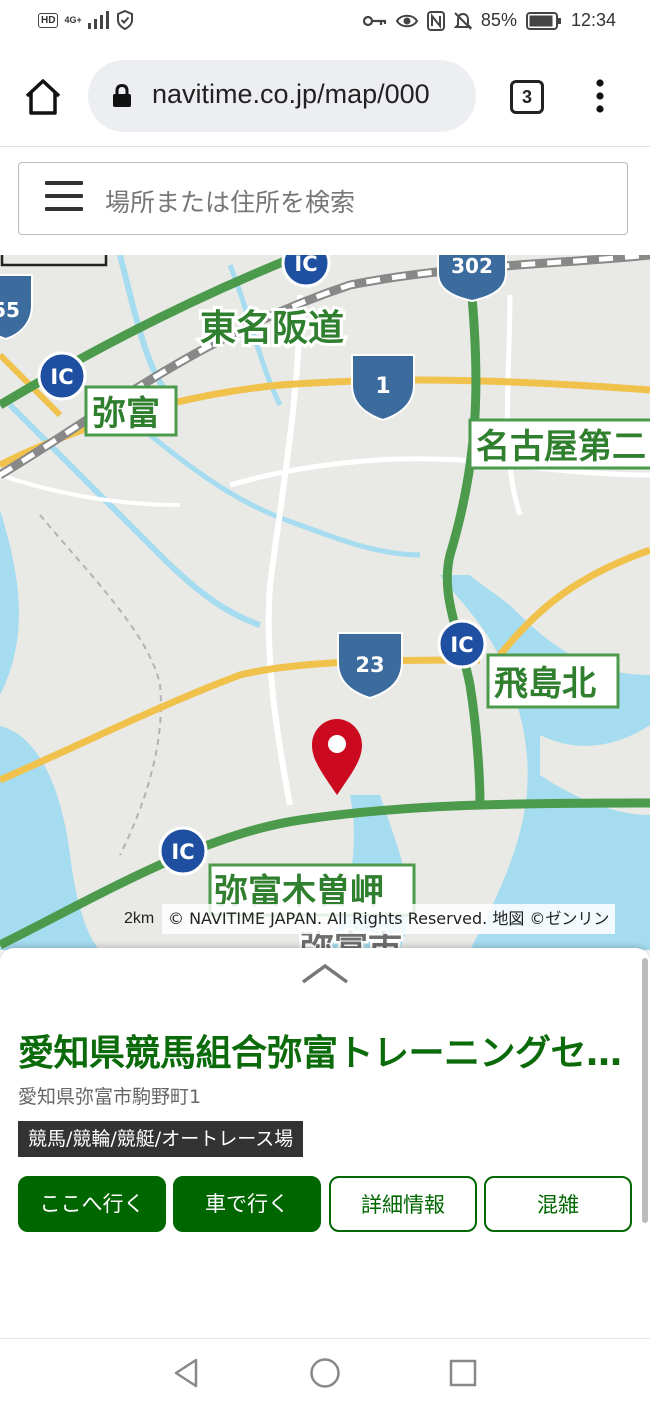 The height and width of the screenshot is (1409, 650). What do you see at coordinates (498, 20) in the screenshot?
I see `battery-percent: 85%` at bounding box center [498, 20].